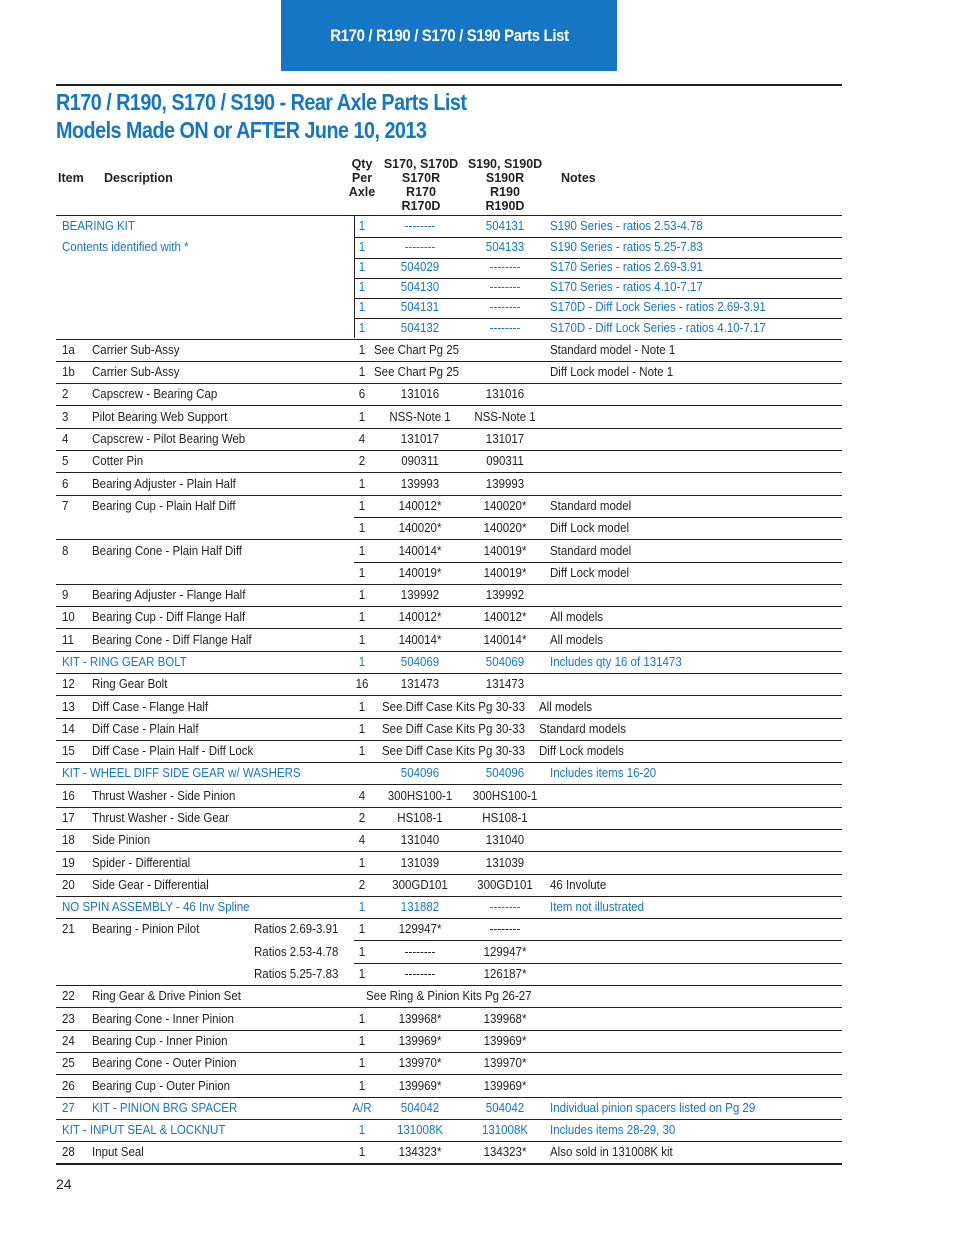 The image size is (954, 1235). What do you see at coordinates (420, 573) in the screenshot?
I see `part-number-s170: 140019*` at bounding box center [420, 573].